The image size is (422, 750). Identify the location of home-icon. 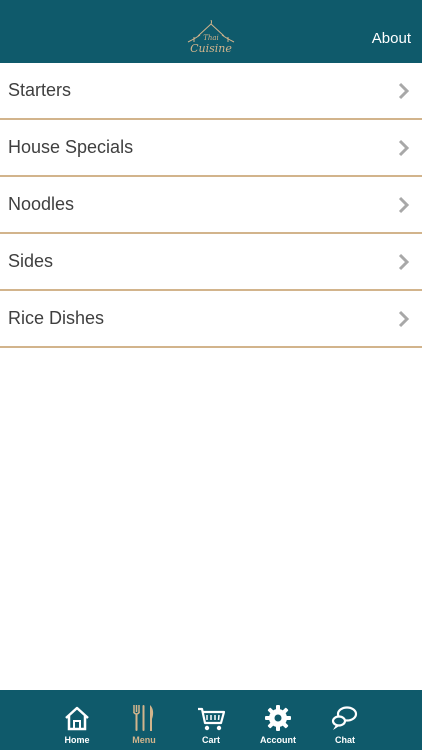
(77, 718).